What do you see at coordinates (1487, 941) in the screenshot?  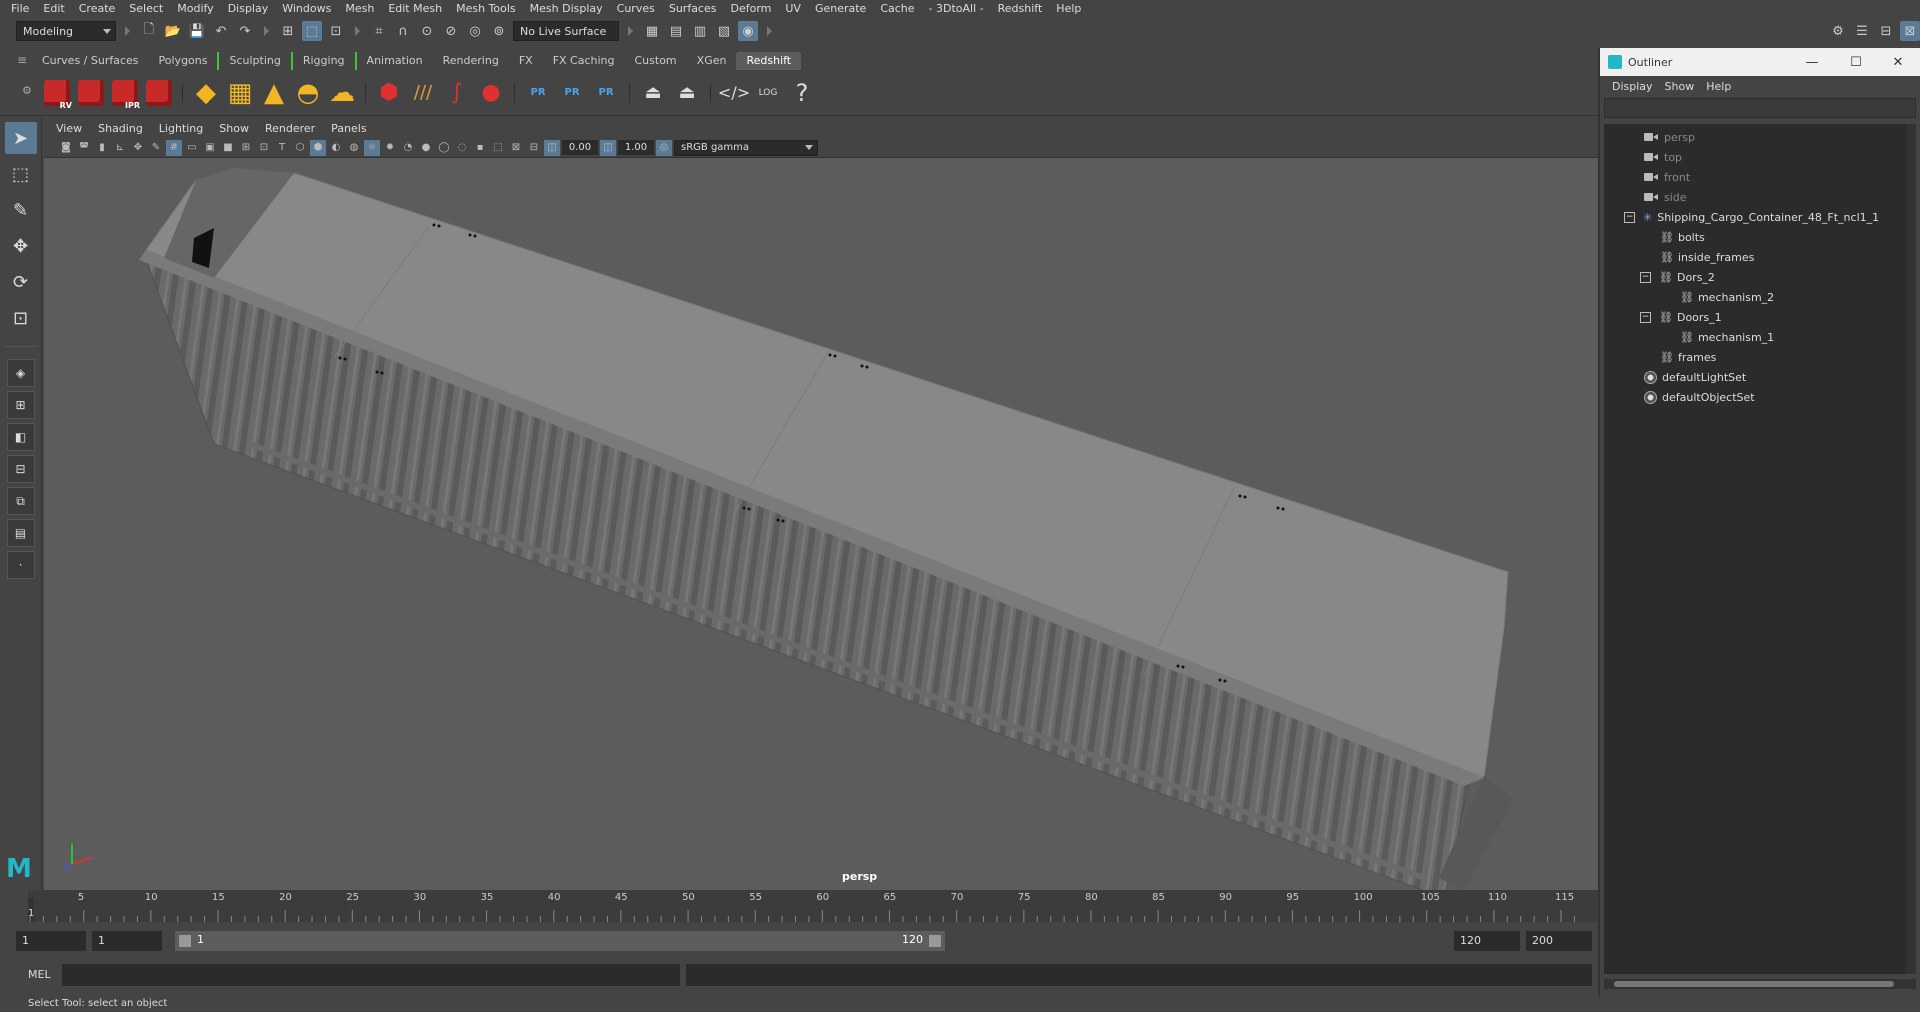 I see `playback-end-field: 120` at bounding box center [1487, 941].